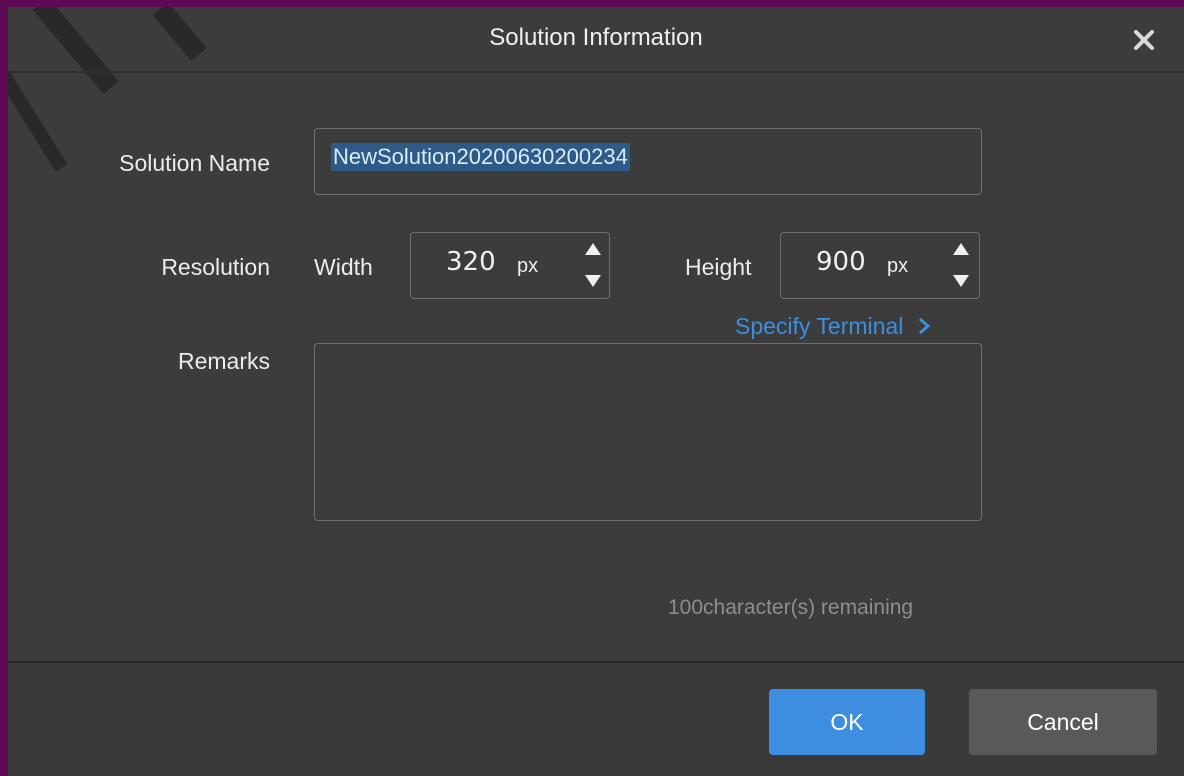  I want to click on dialog-footer: OK Cancel, so click(596, 718).